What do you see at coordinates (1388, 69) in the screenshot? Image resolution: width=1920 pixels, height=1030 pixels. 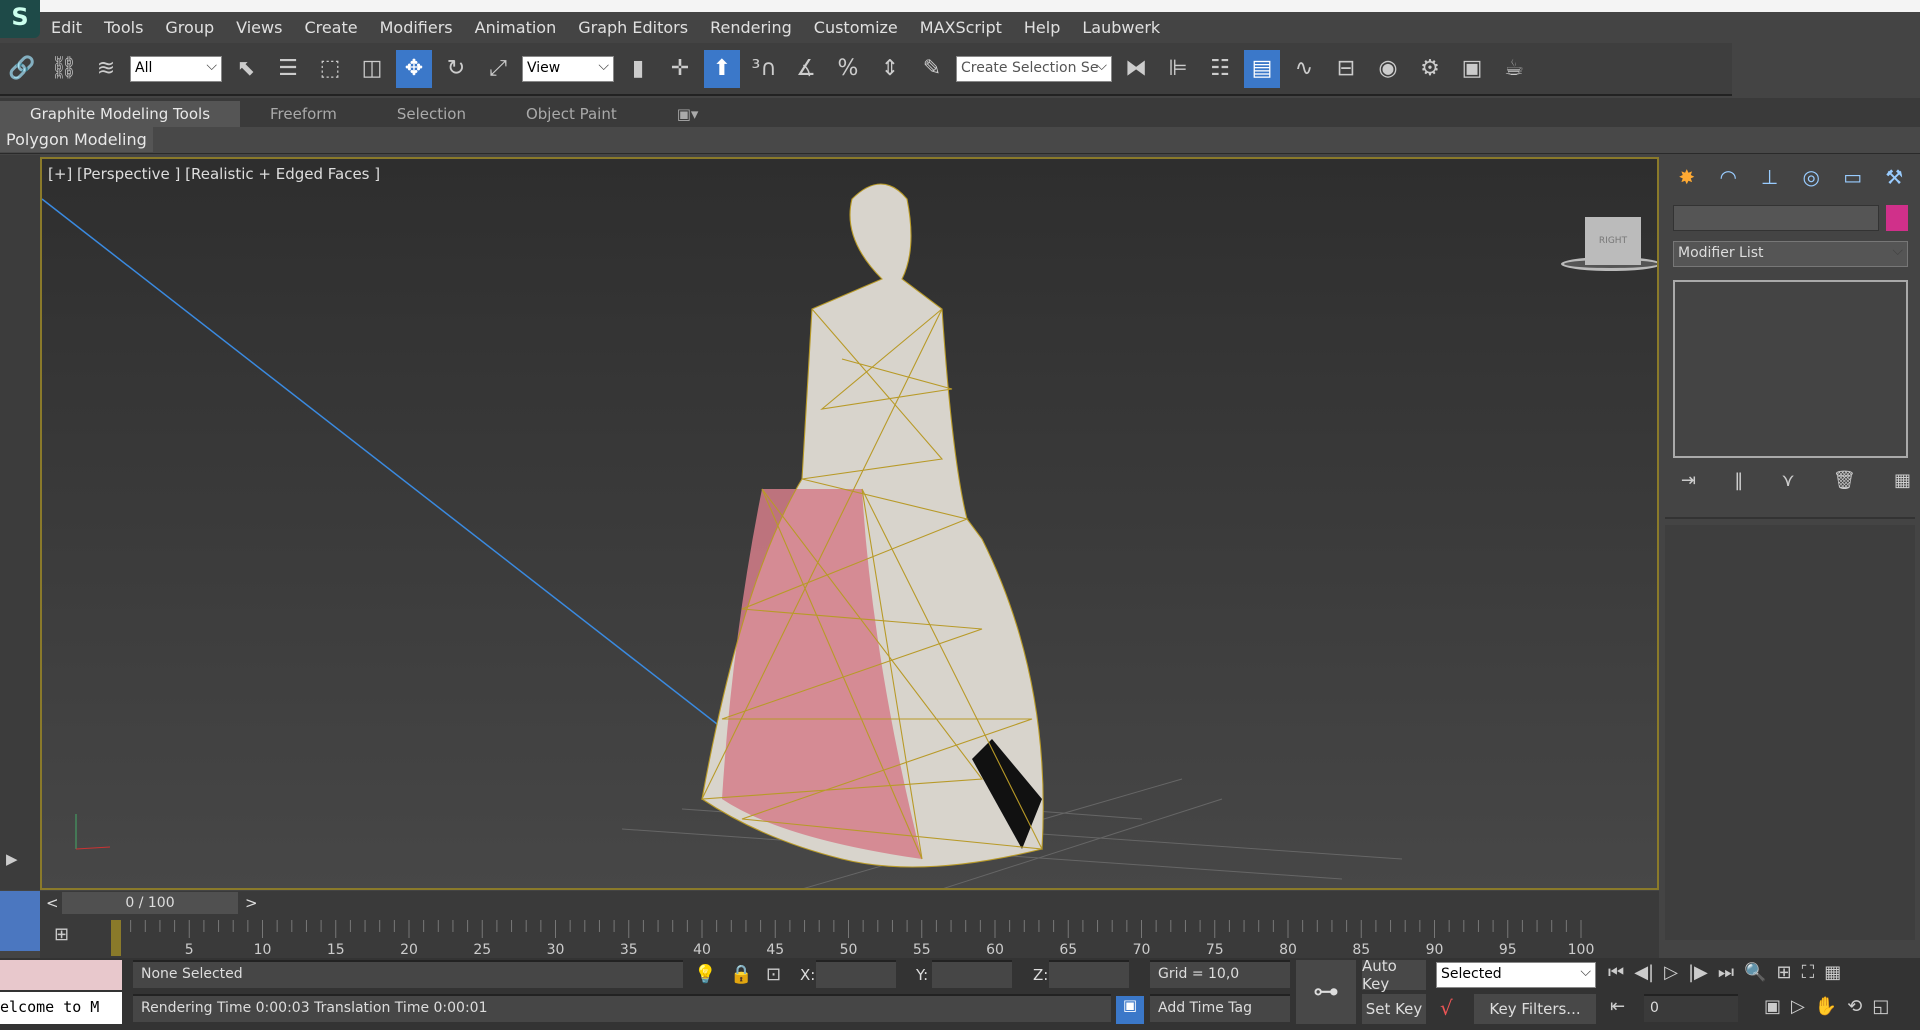 I see `material-editor-icon: ◉` at bounding box center [1388, 69].